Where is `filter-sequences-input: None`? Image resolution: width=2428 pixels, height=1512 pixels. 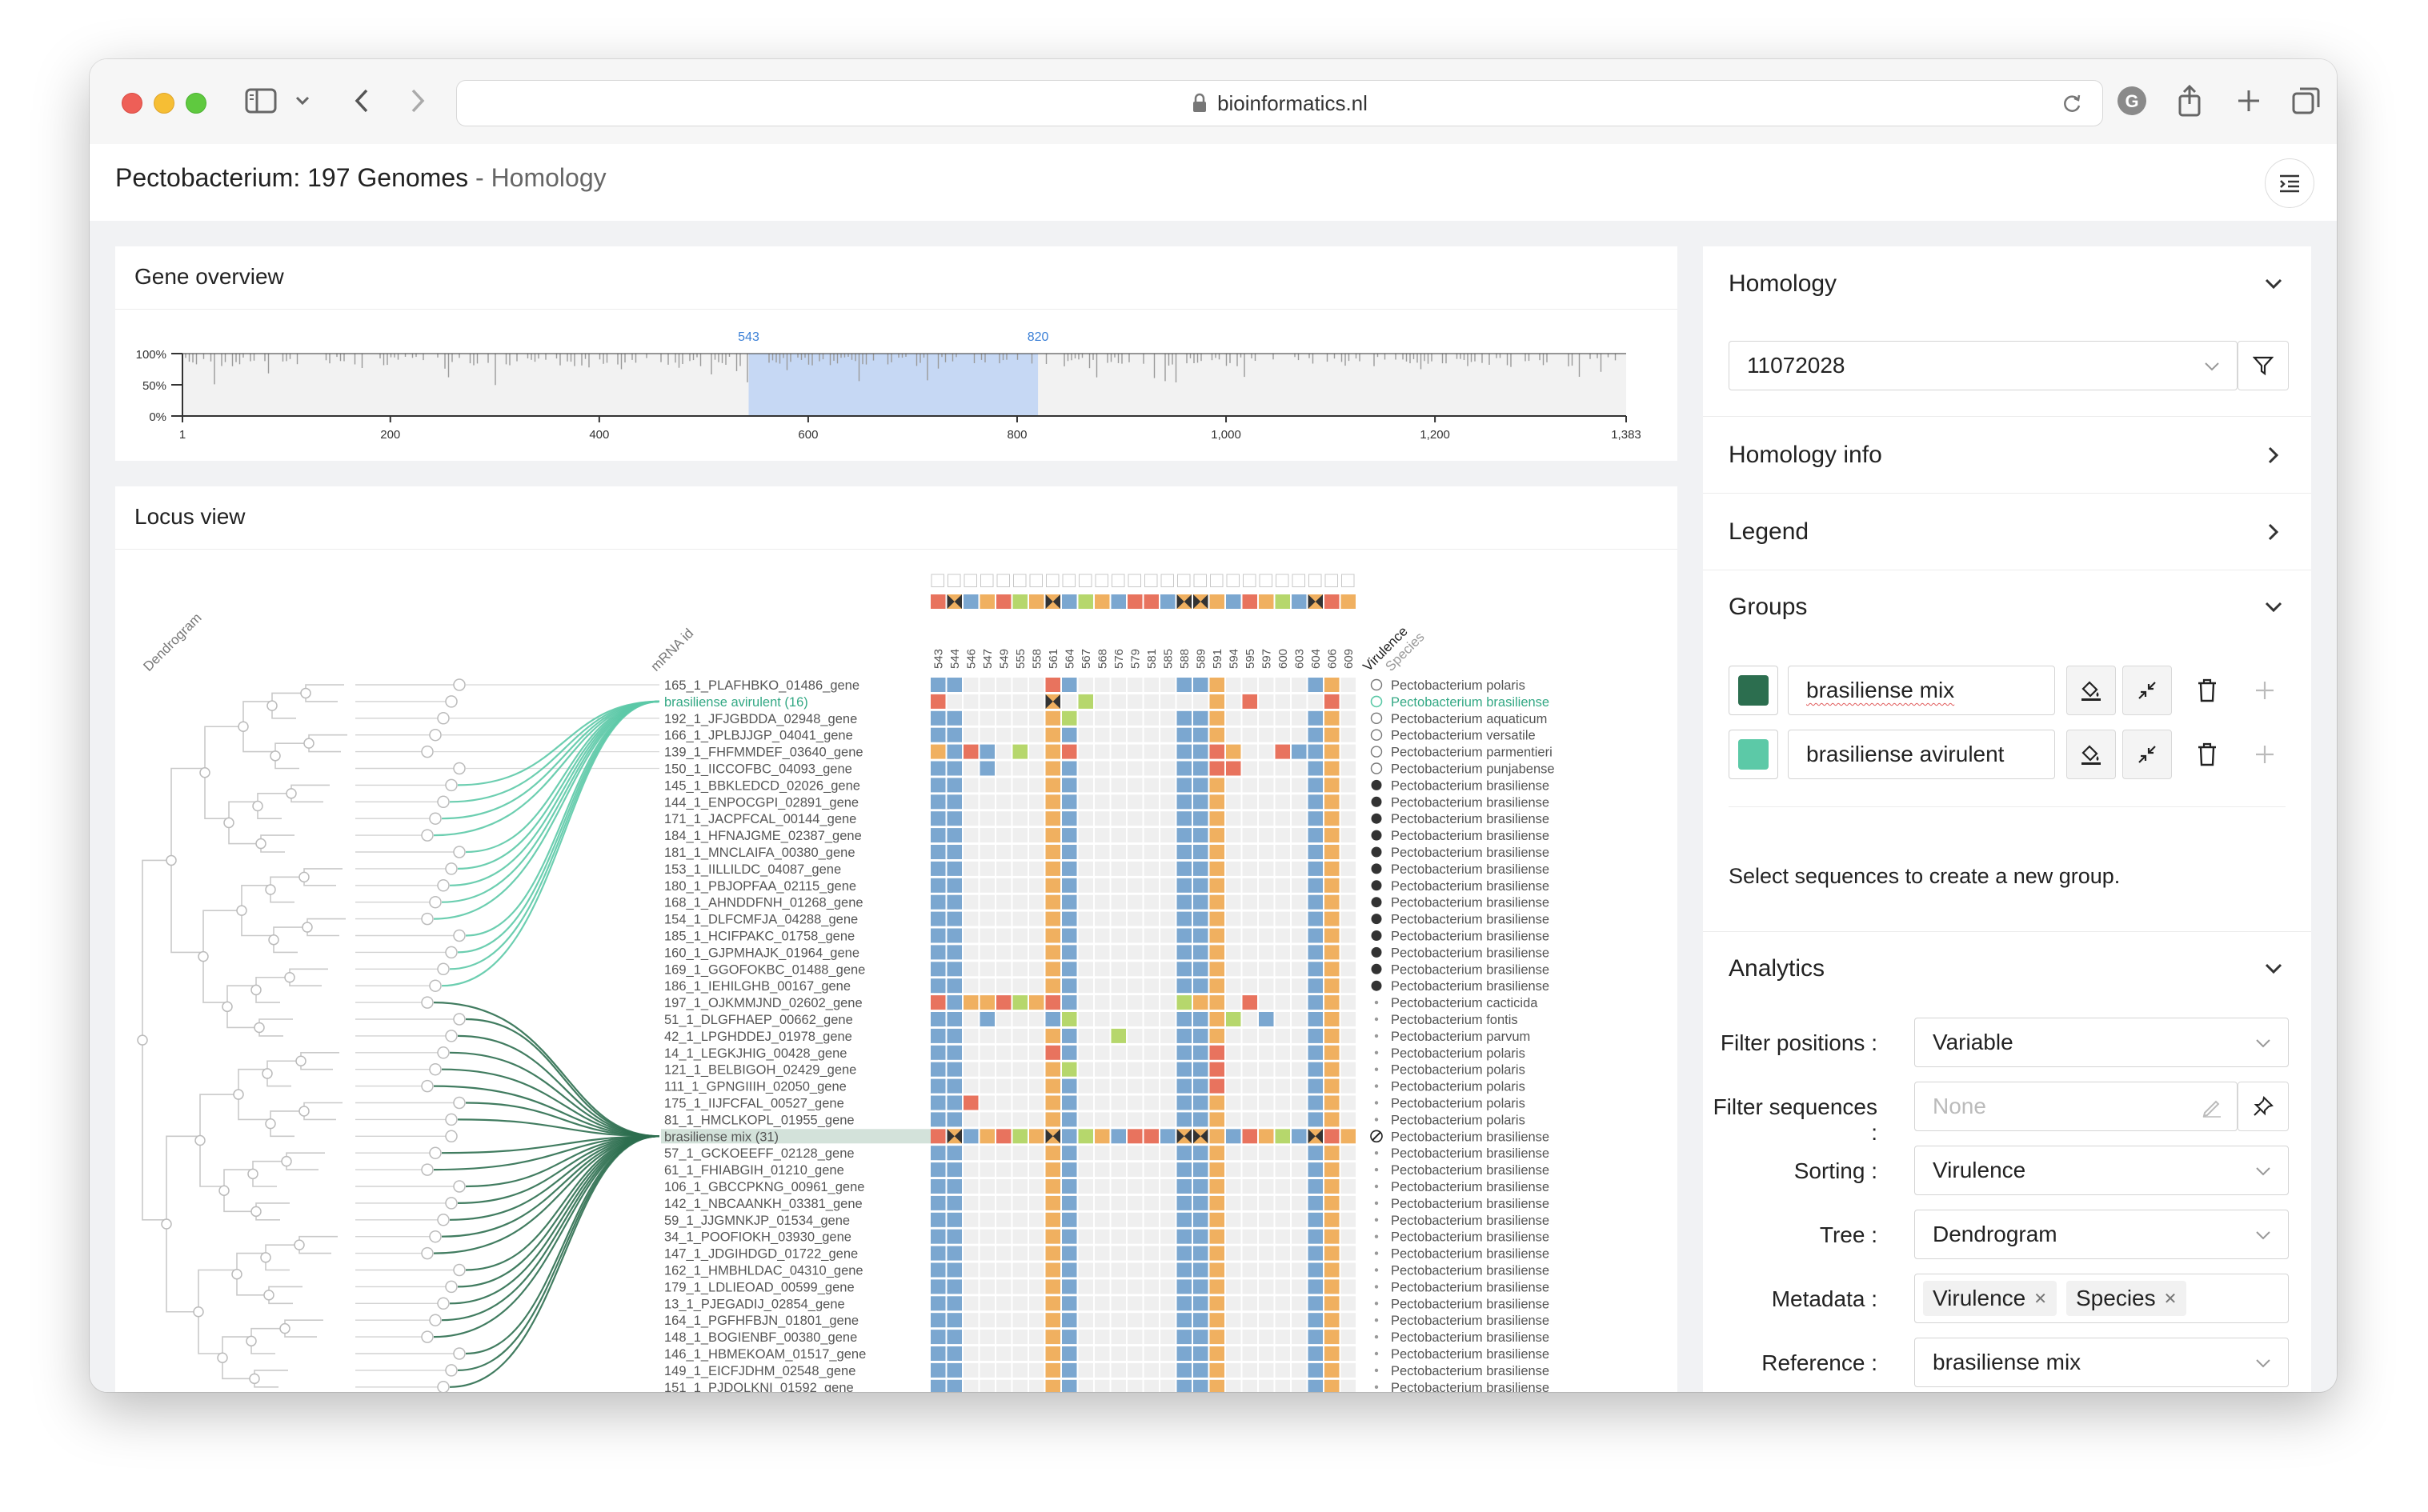
filter-sequences-input: None is located at coordinates (2076, 1106).